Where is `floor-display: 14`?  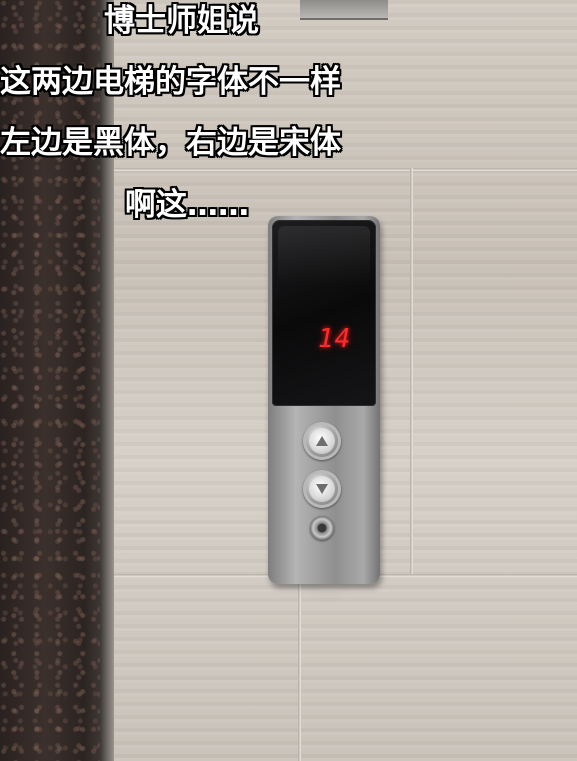
floor-display: 14 is located at coordinates (324, 313).